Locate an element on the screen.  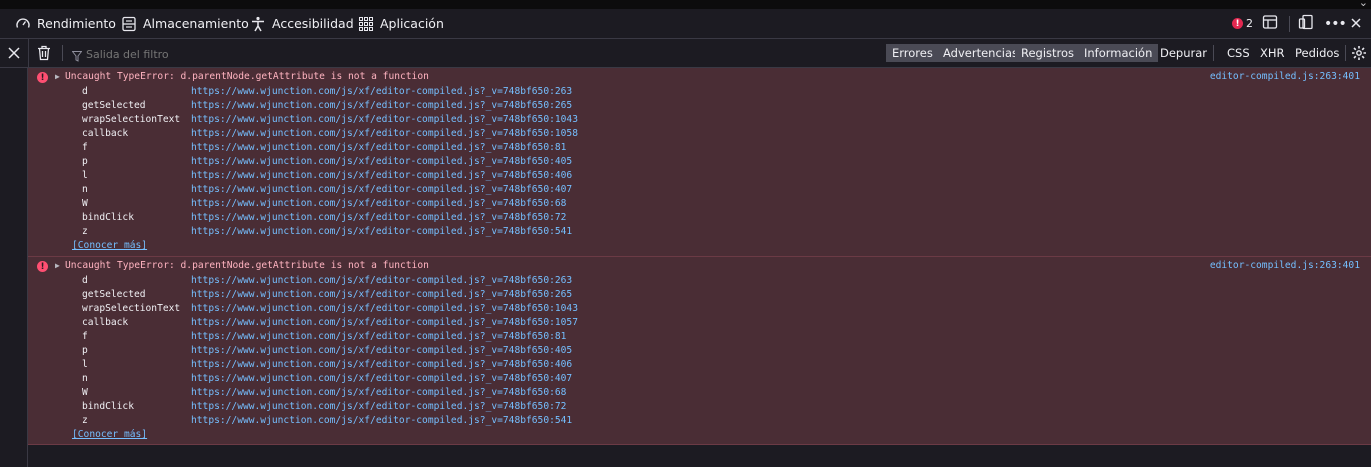
filter-depurar: Depurar is located at coordinates (1183, 53).